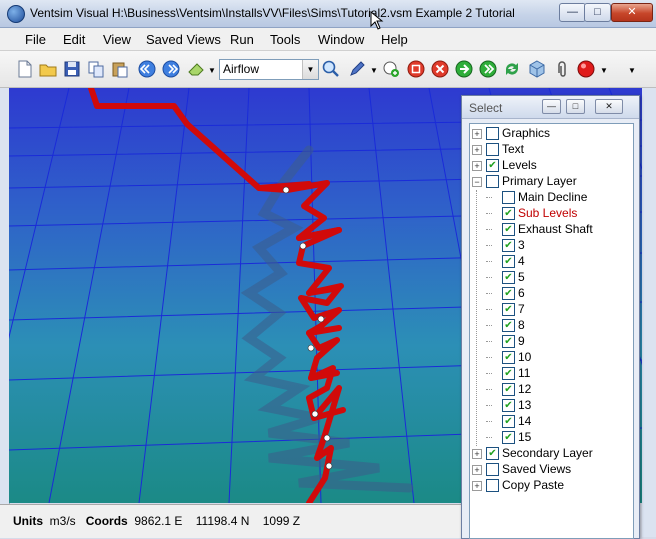  Describe the element at coordinates (285, 39) in the screenshot. I see `menu-tools: Tools` at that location.